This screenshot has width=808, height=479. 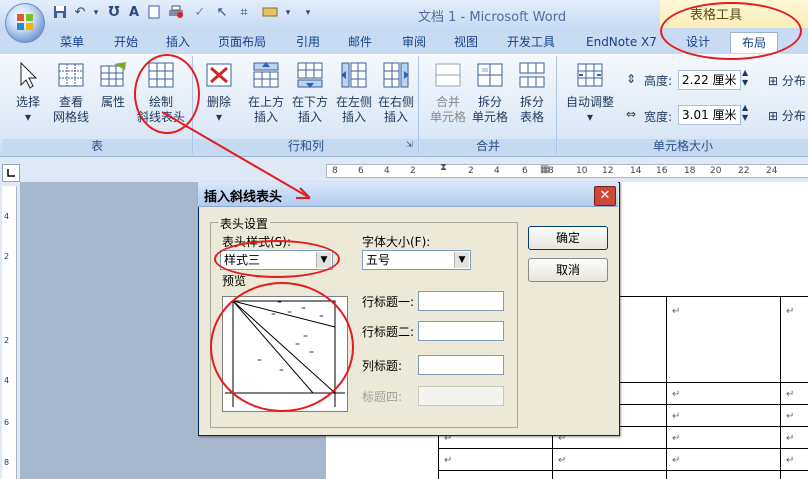 What do you see at coordinates (222, 13) in the screenshot?
I see `cursor-select-icon: ↖` at bounding box center [222, 13].